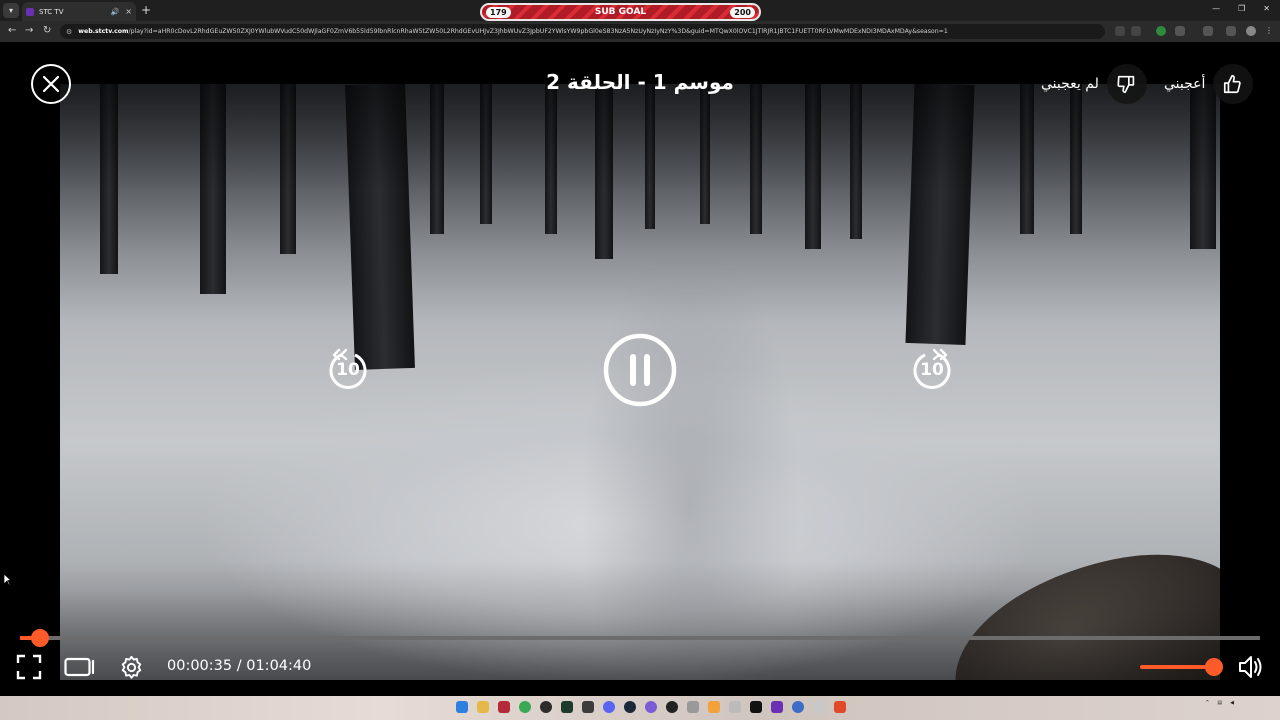 This screenshot has height=720, width=1280. I want to click on tab-audio-icon: 🔊, so click(115, 12).